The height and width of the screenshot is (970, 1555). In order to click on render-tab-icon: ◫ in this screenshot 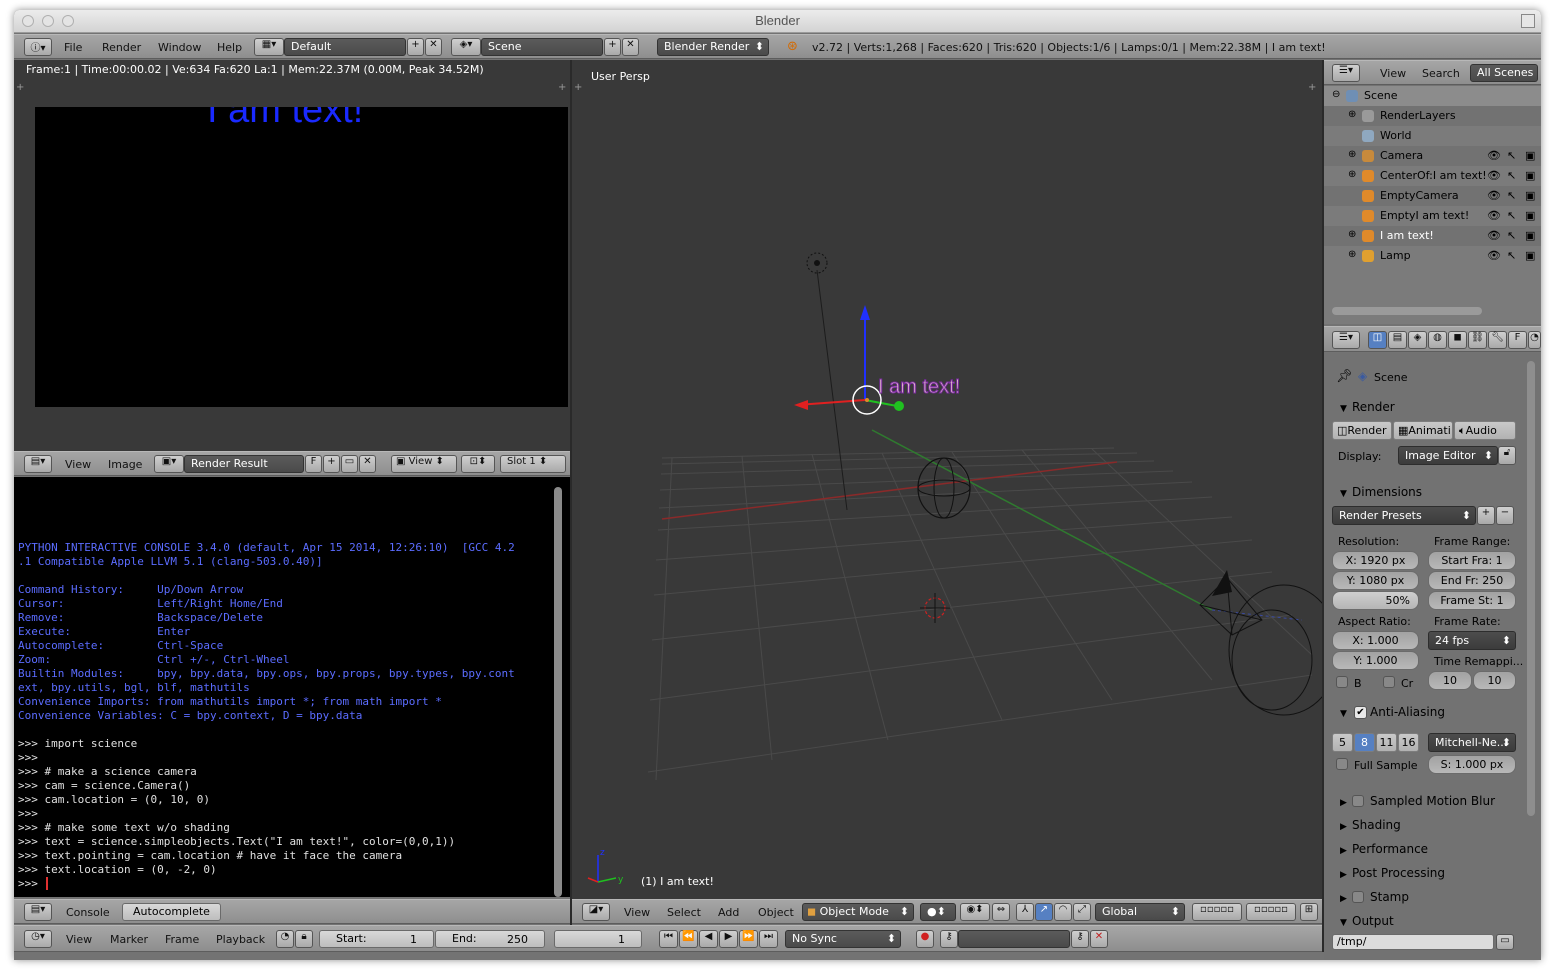, I will do `click(1377, 340)`.